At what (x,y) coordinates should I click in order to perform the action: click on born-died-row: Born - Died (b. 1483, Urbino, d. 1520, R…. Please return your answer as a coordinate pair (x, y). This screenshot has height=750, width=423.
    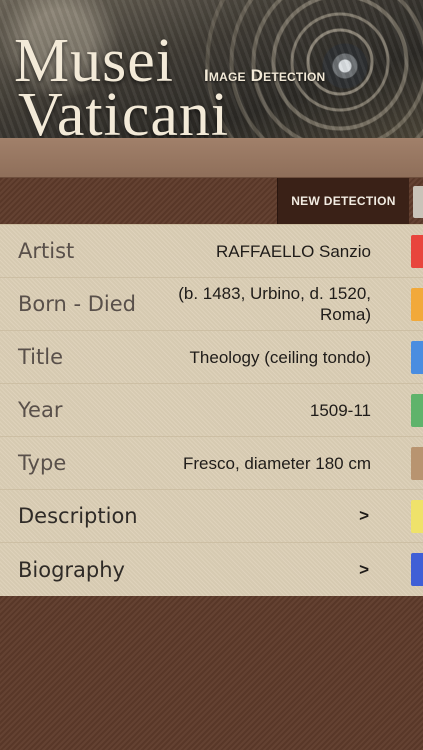
    Looking at the image, I should click on (211, 304).